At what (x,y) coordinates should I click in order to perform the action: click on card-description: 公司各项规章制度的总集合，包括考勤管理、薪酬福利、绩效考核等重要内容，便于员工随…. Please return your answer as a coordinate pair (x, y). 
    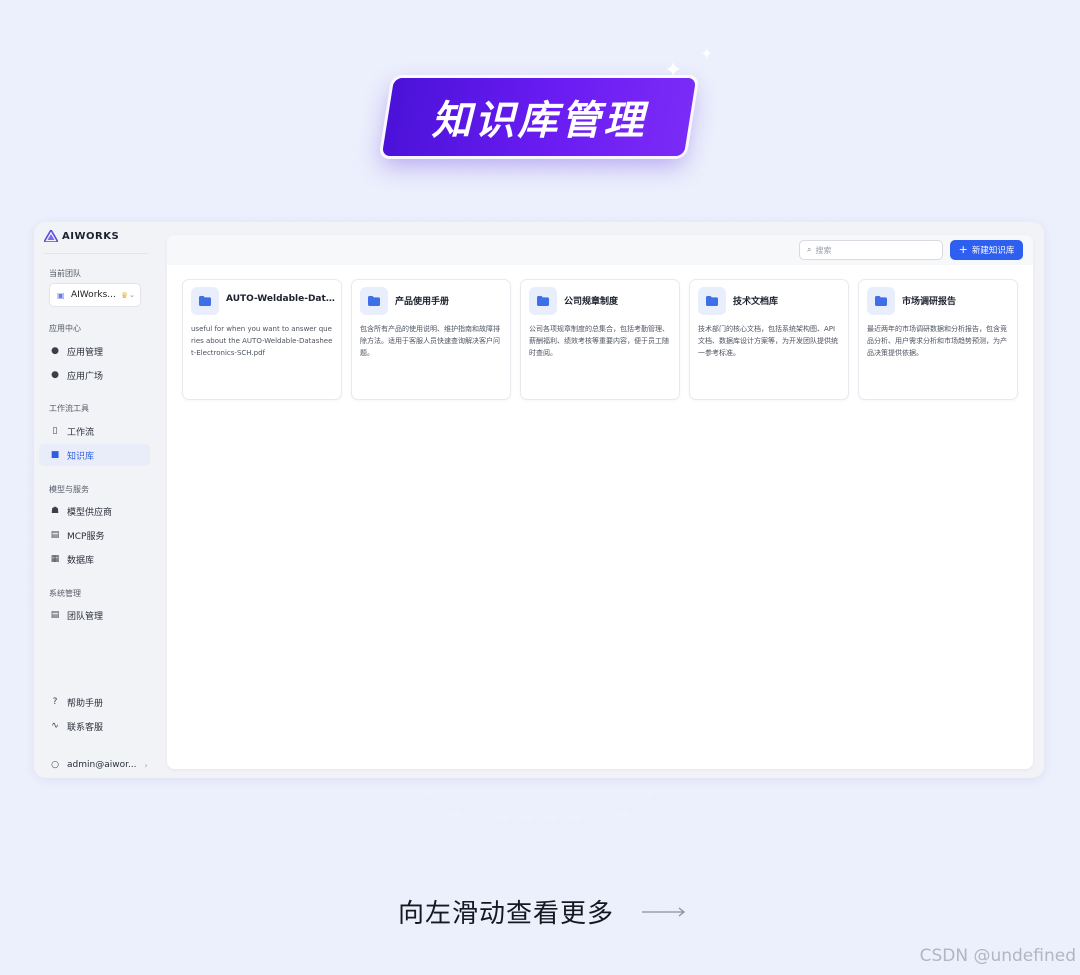
    Looking at the image, I should click on (599, 341).